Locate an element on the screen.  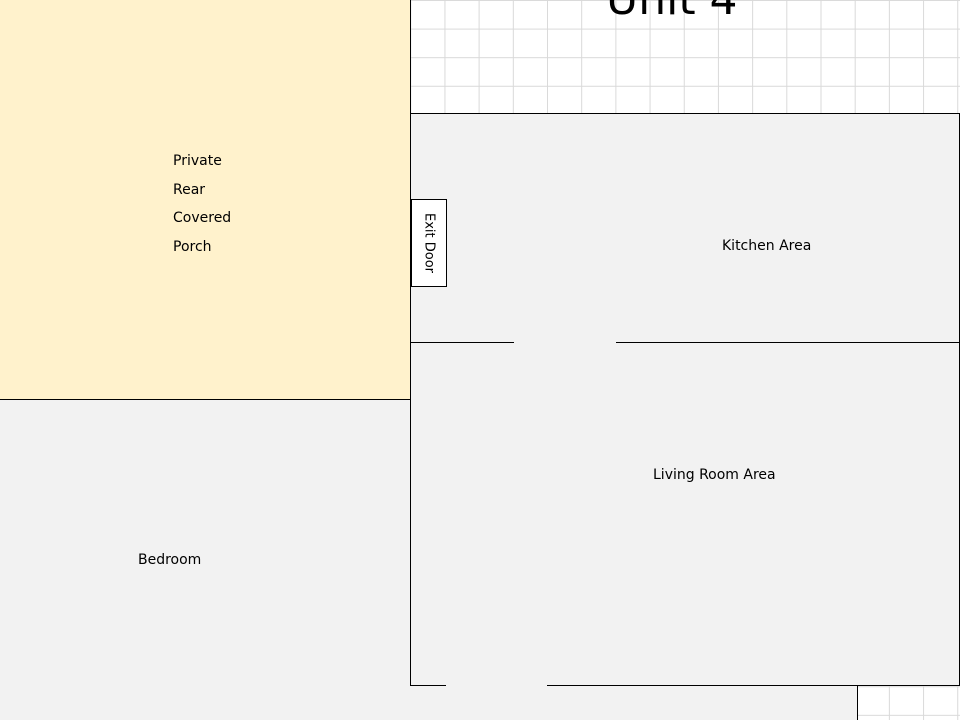
porch-label-line: Private is located at coordinates (197, 161).